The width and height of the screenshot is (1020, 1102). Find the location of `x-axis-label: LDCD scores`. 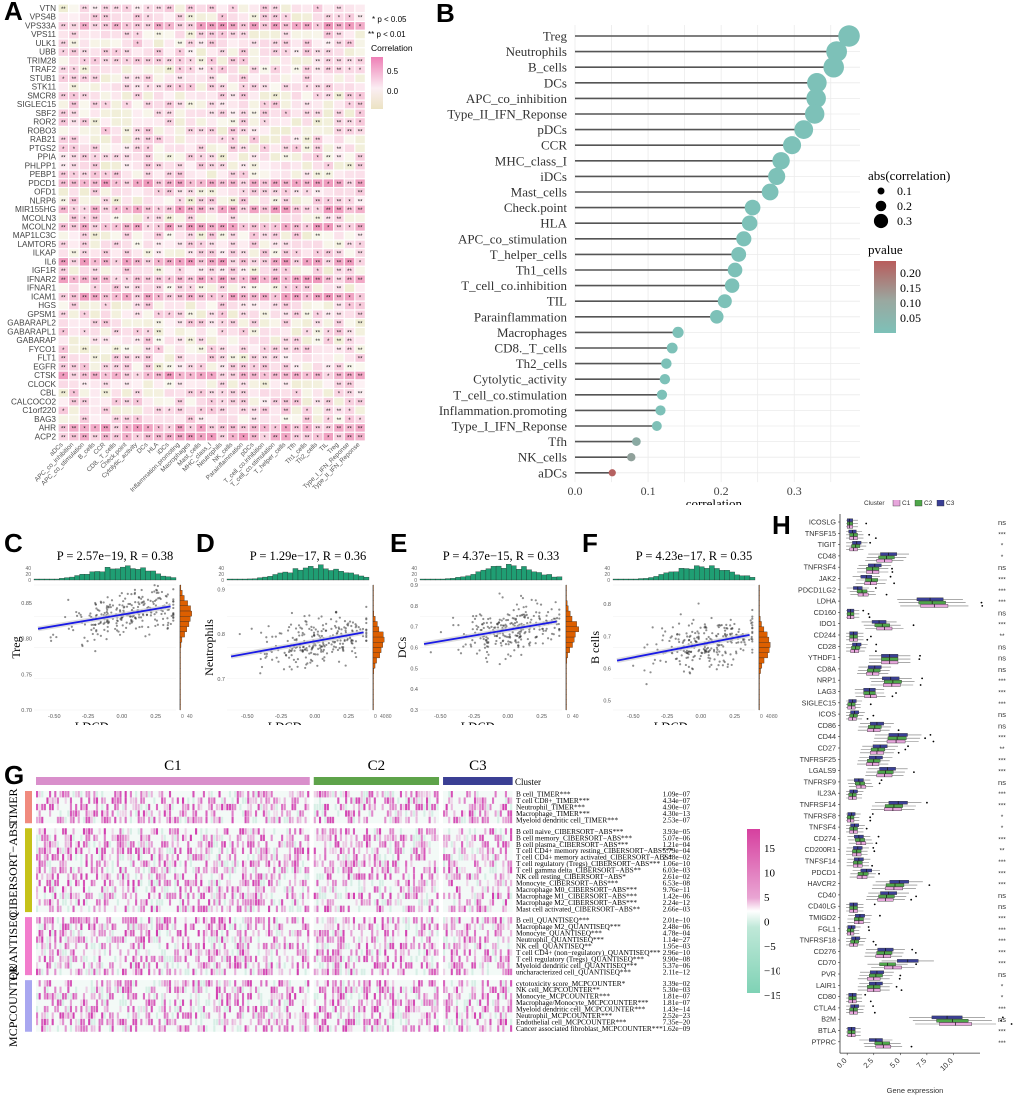

x-axis-label: LDCD scores is located at coordinates (109, 722).